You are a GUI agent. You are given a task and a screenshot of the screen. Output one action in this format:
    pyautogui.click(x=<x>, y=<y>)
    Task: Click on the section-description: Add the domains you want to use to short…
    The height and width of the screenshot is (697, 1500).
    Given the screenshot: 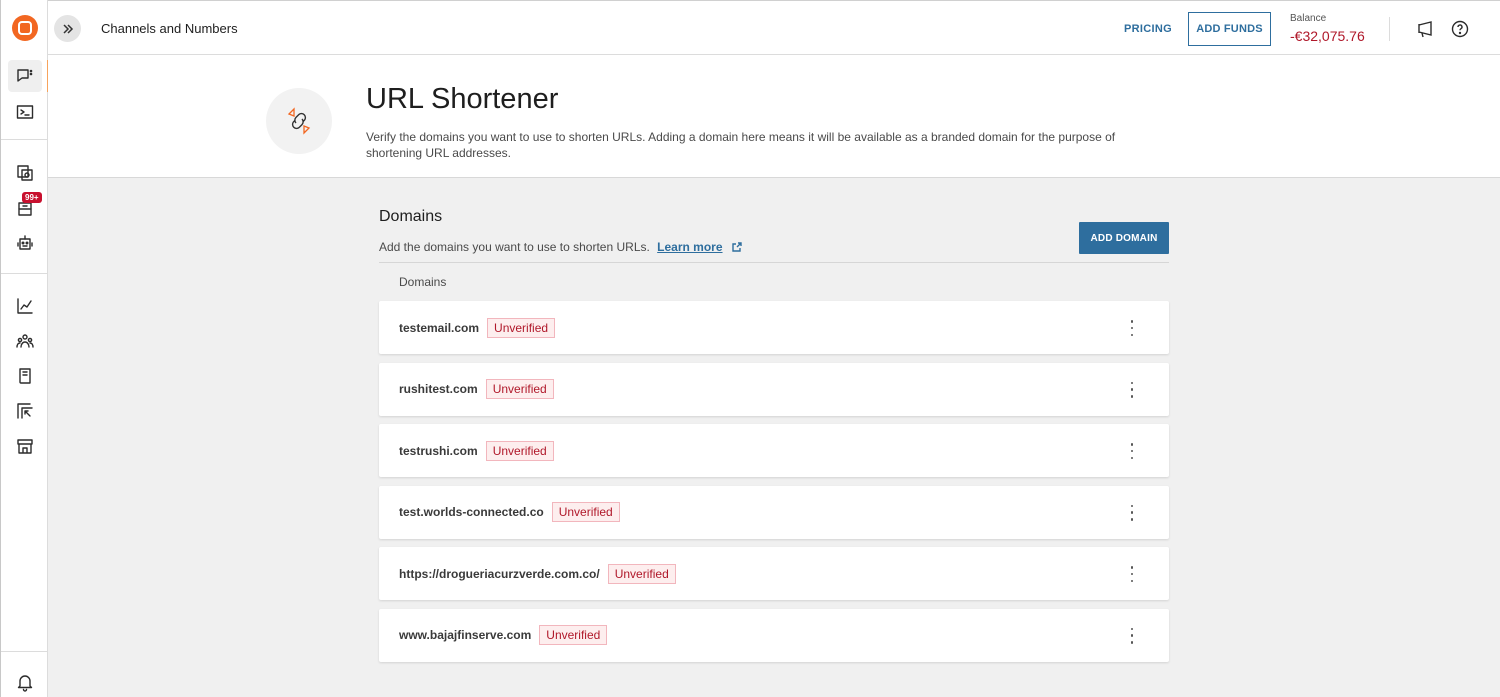 What is the action you would take?
    pyautogui.click(x=560, y=247)
    